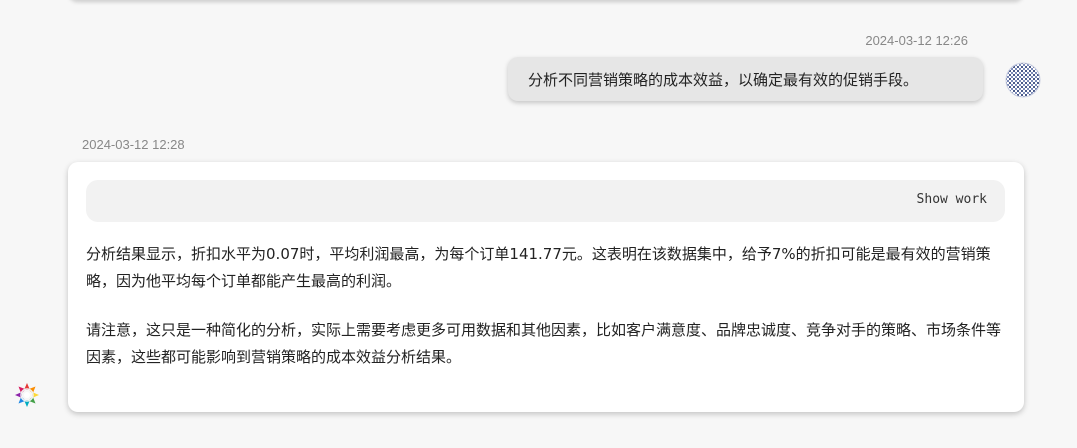 Image resolution: width=1077 pixels, height=448 pixels. What do you see at coordinates (133, 144) in the screenshot?
I see `assistant-message-timestamp: 2024-03-12 12:28` at bounding box center [133, 144].